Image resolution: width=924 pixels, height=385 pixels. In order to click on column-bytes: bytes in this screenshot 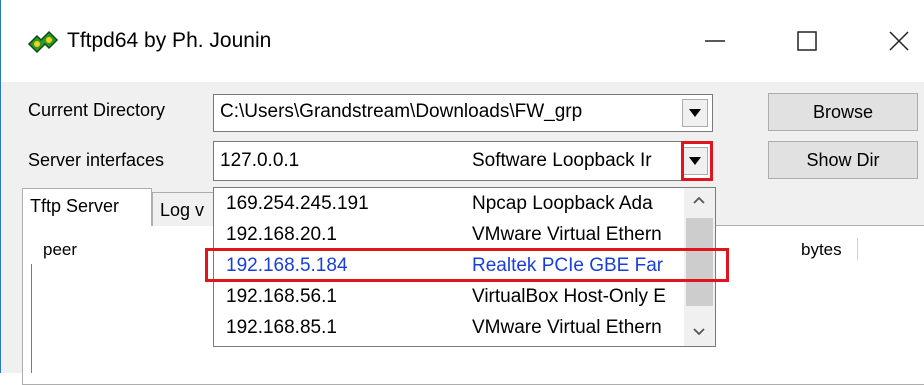, I will do `click(821, 250)`.